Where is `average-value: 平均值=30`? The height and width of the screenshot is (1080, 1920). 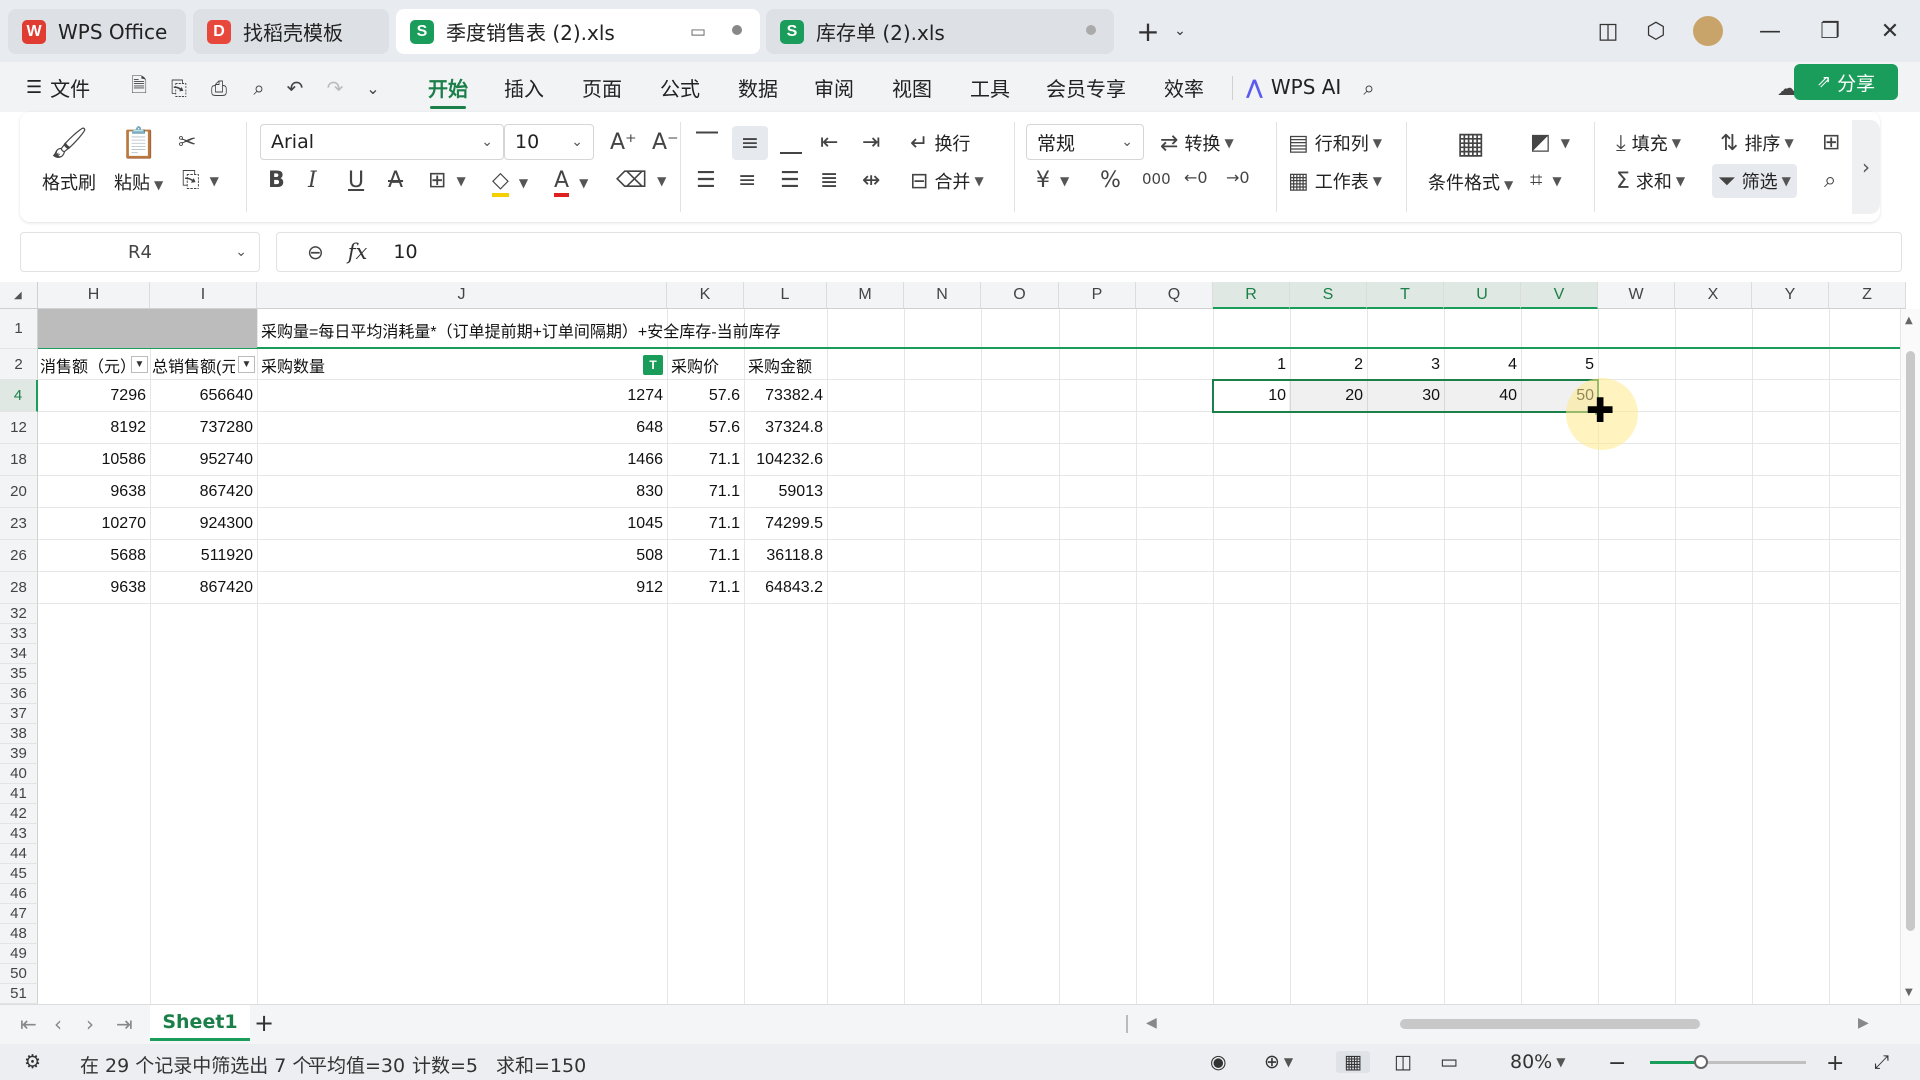 average-value: 平均值=30 is located at coordinates (356, 1064).